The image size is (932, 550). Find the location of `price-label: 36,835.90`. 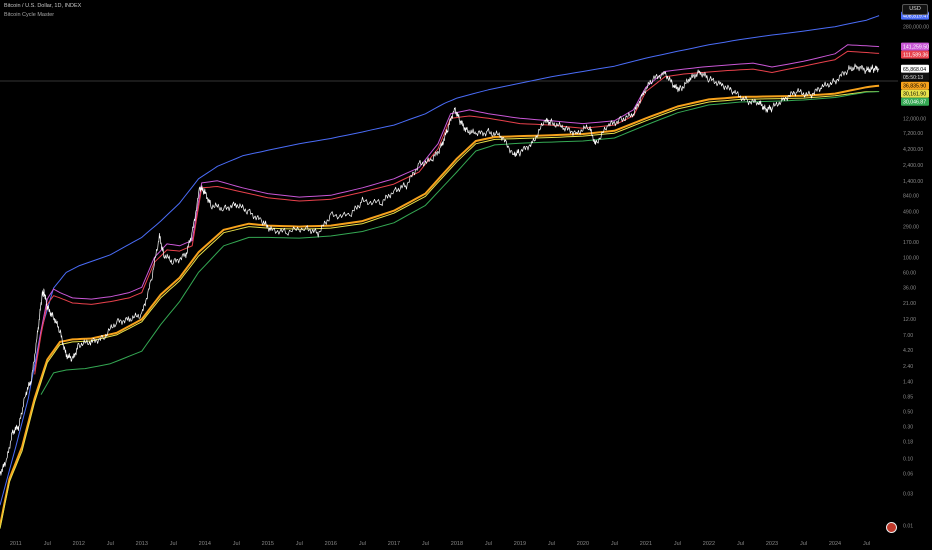

price-label: 36,835.90 is located at coordinates (915, 85).